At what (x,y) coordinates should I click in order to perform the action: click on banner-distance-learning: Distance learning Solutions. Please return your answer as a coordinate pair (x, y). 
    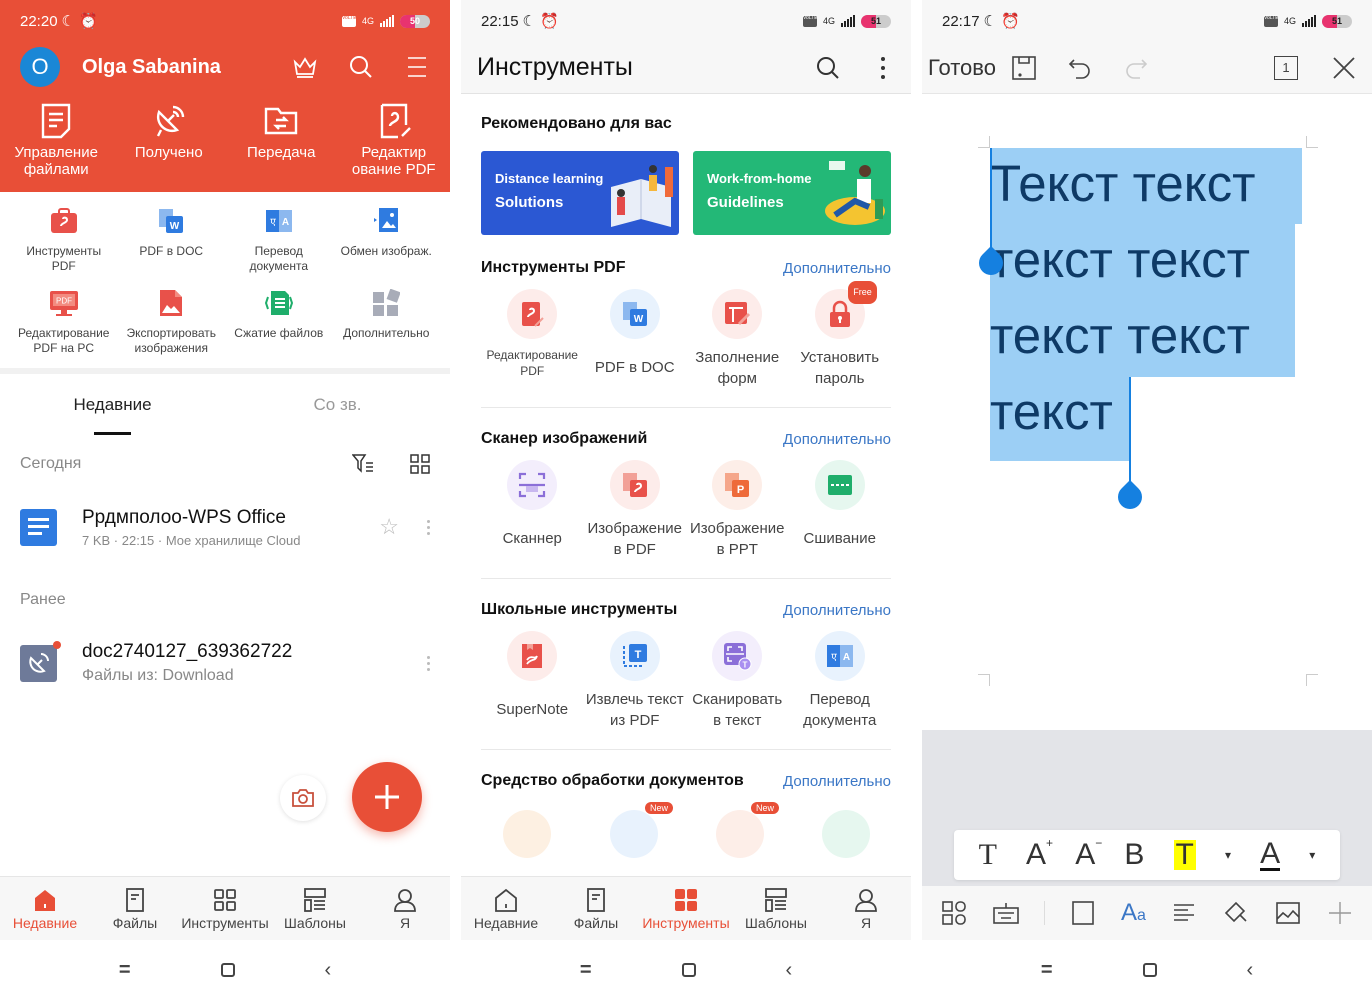
    Looking at the image, I should click on (580, 193).